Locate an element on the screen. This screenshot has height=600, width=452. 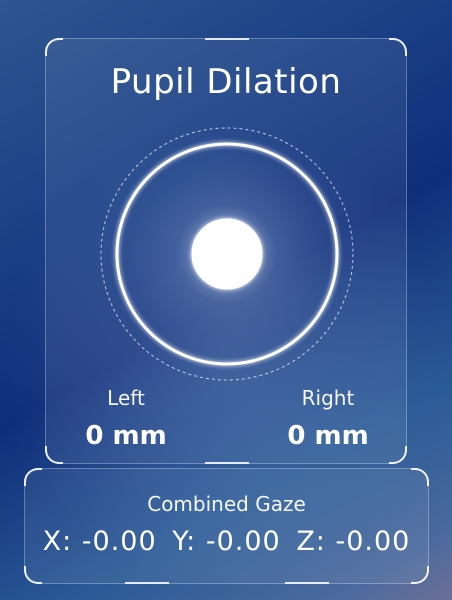
pupil-core is located at coordinates (227, 254).